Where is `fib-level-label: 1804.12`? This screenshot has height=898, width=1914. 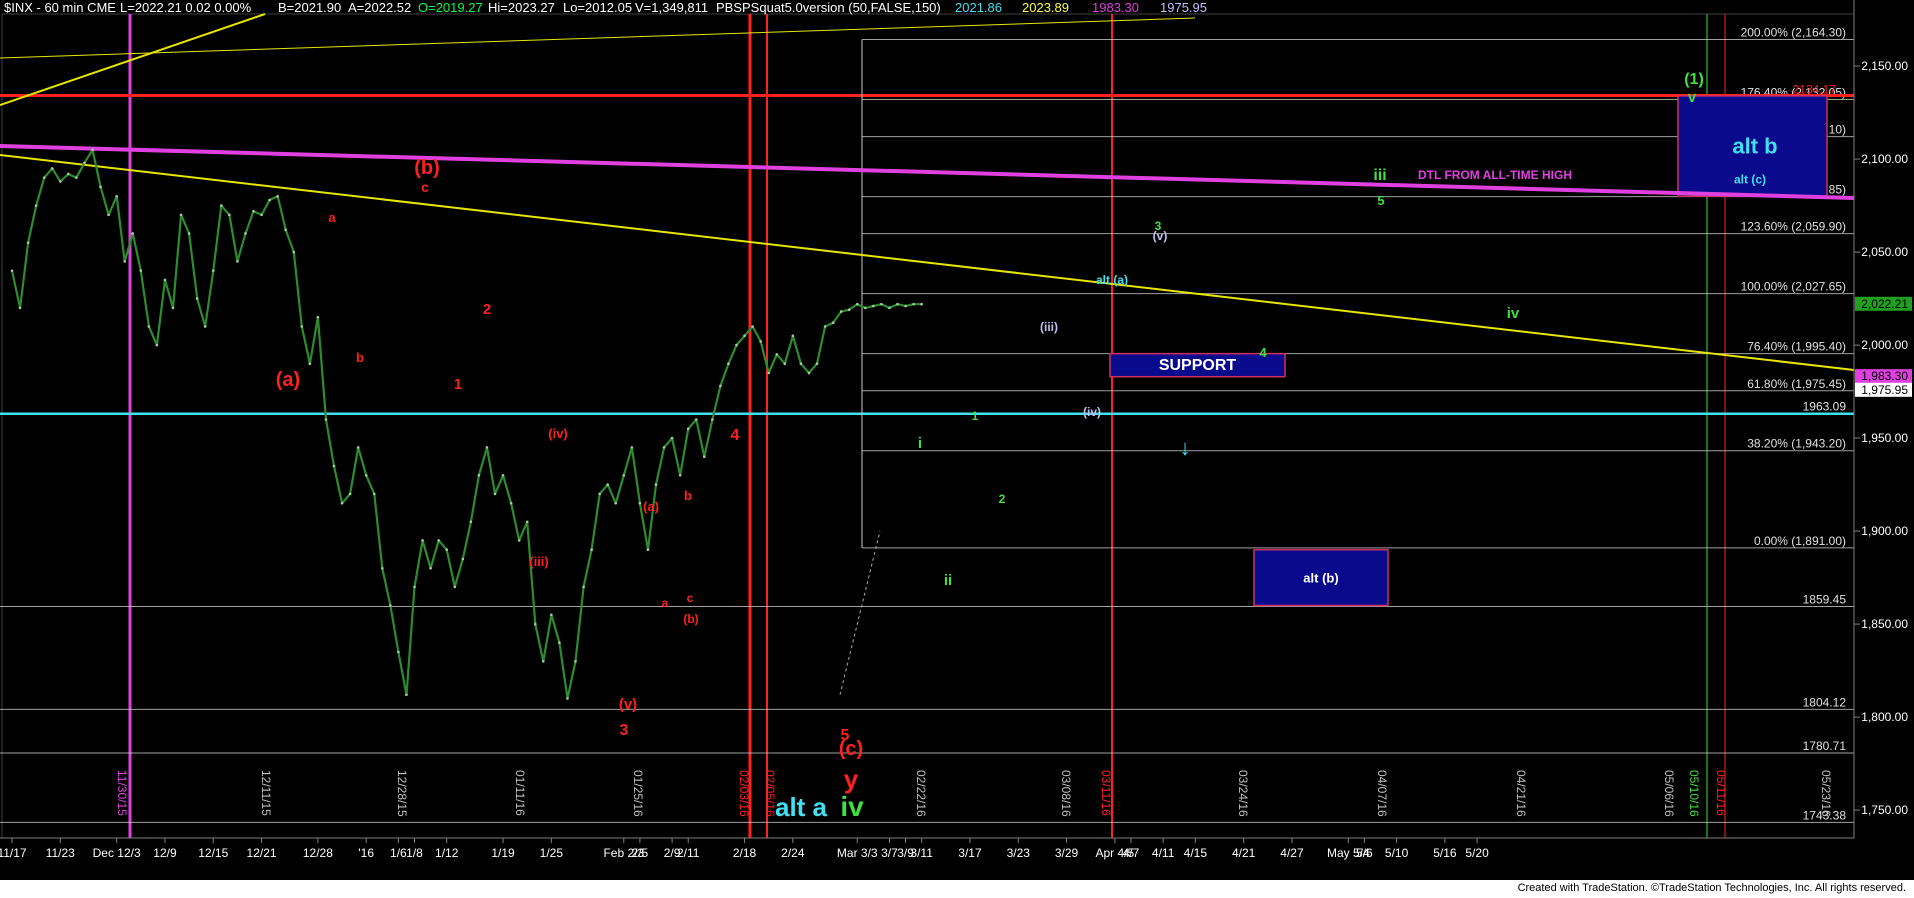 fib-level-label: 1804.12 is located at coordinates (1825, 702).